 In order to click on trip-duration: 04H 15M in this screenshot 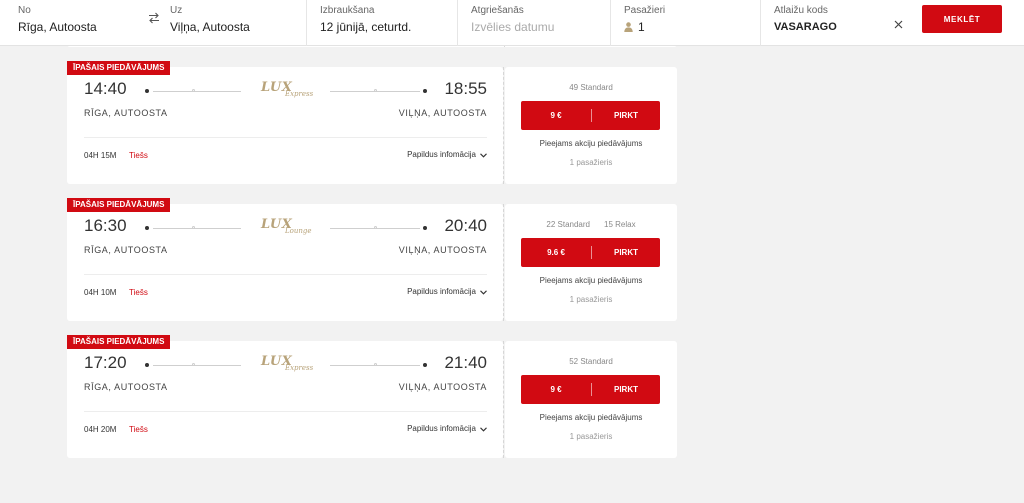, I will do `click(100, 155)`.